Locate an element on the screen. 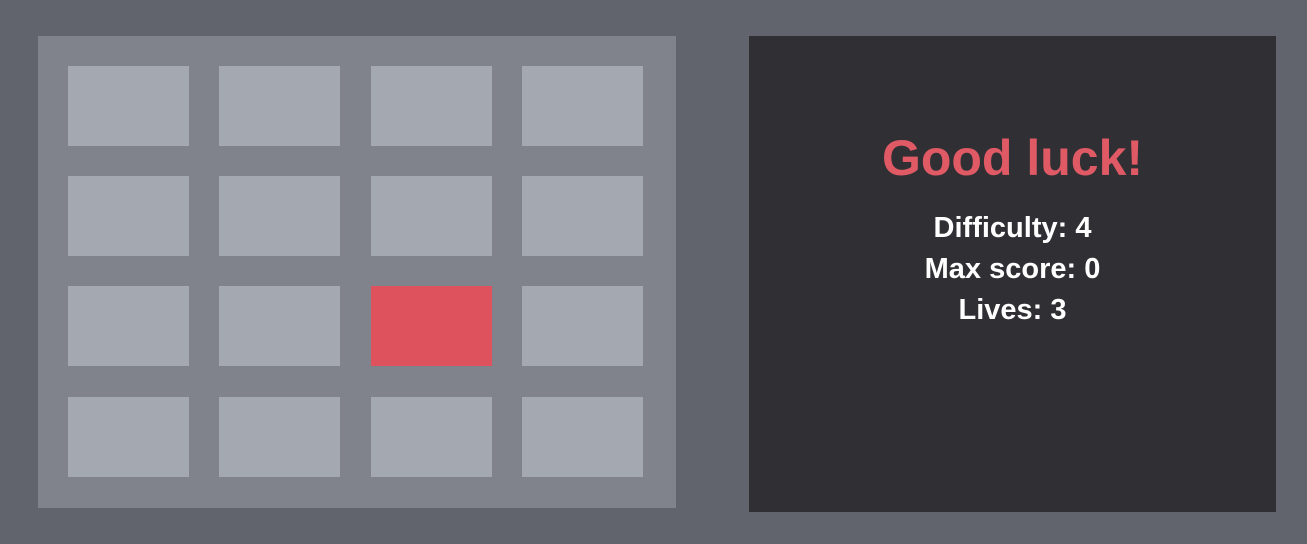  tile-r1-c1 is located at coordinates (128, 106).